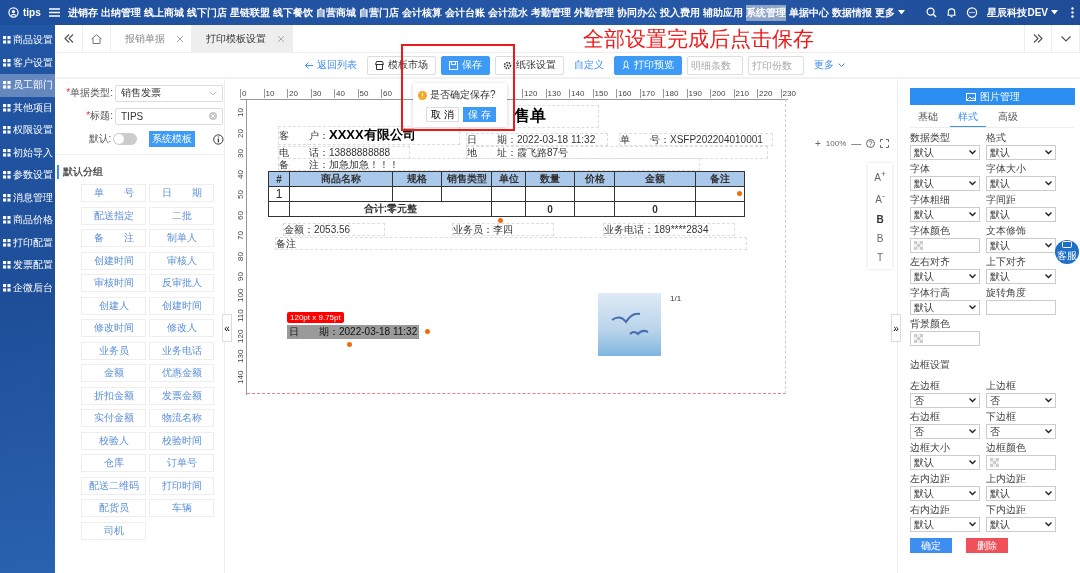 This screenshot has width=1080, height=573. I want to click on field-button: 配送指定, so click(113, 215).